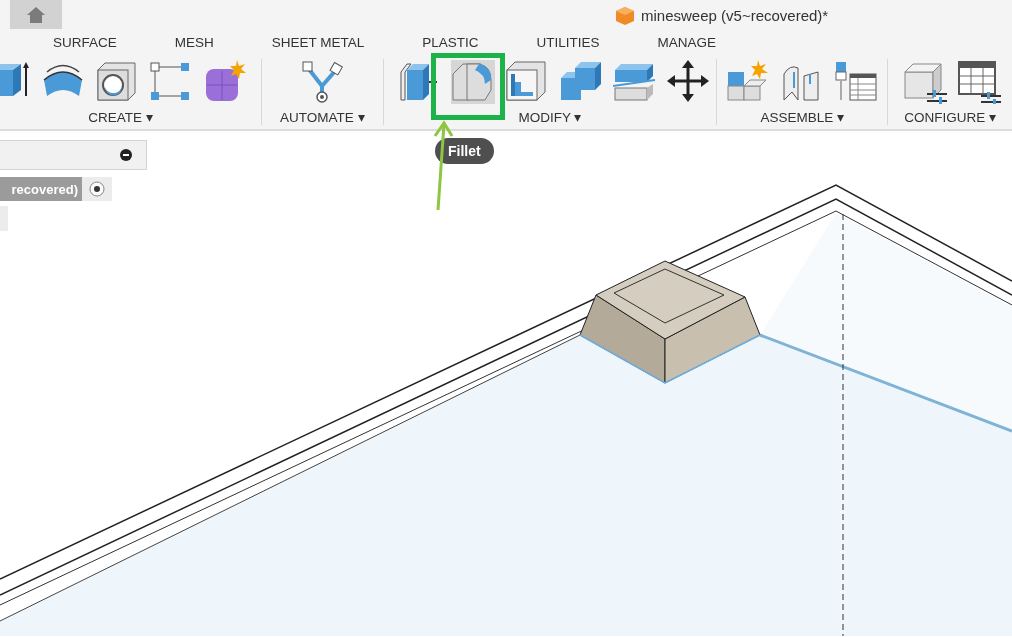 This screenshot has width=1012, height=637. Describe the element at coordinates (318, 42) in the screenshot. I see `ribbon-tab: SHEET METAL` at that location.